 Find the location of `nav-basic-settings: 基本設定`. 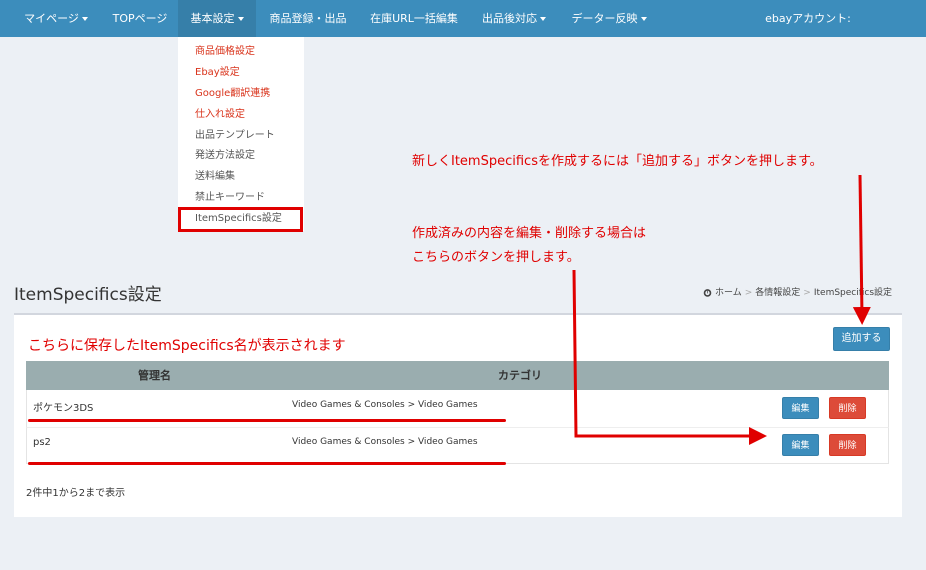

nav-basic-settings: 基本設定 is located at coordinates (217, 18).